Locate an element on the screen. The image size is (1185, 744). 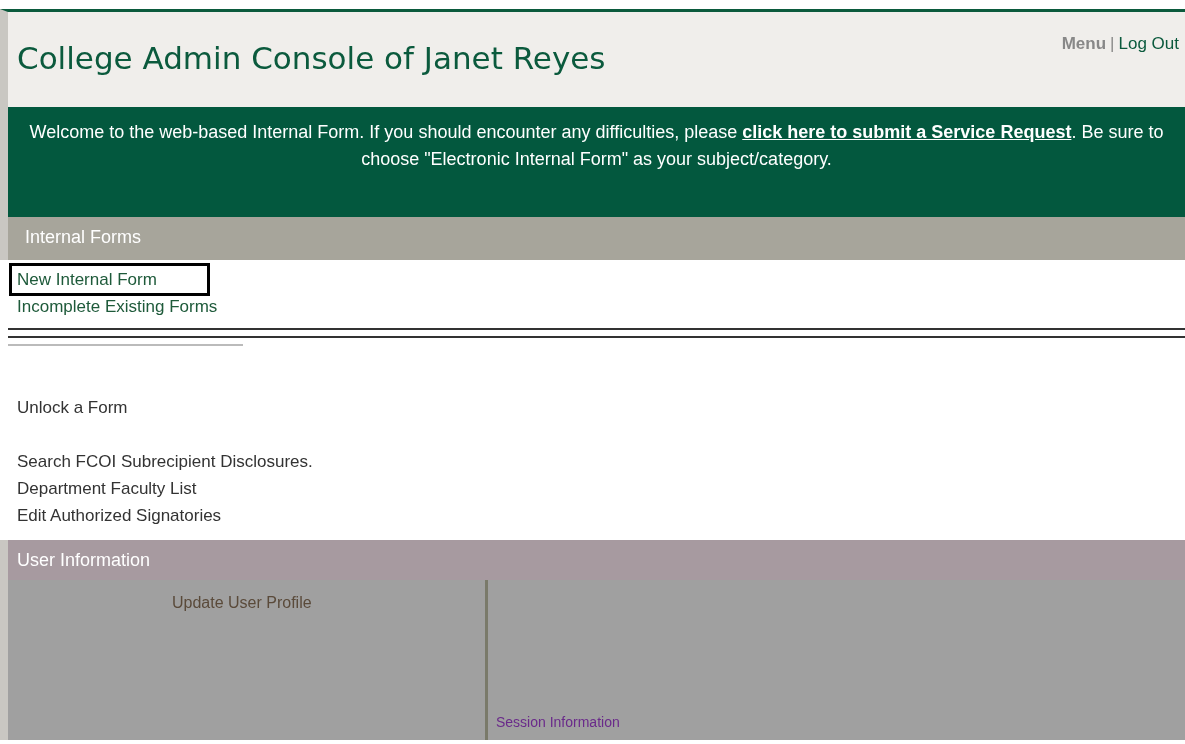
form-link: Edit Authorized Signatories is located at coordinates (145, 515).